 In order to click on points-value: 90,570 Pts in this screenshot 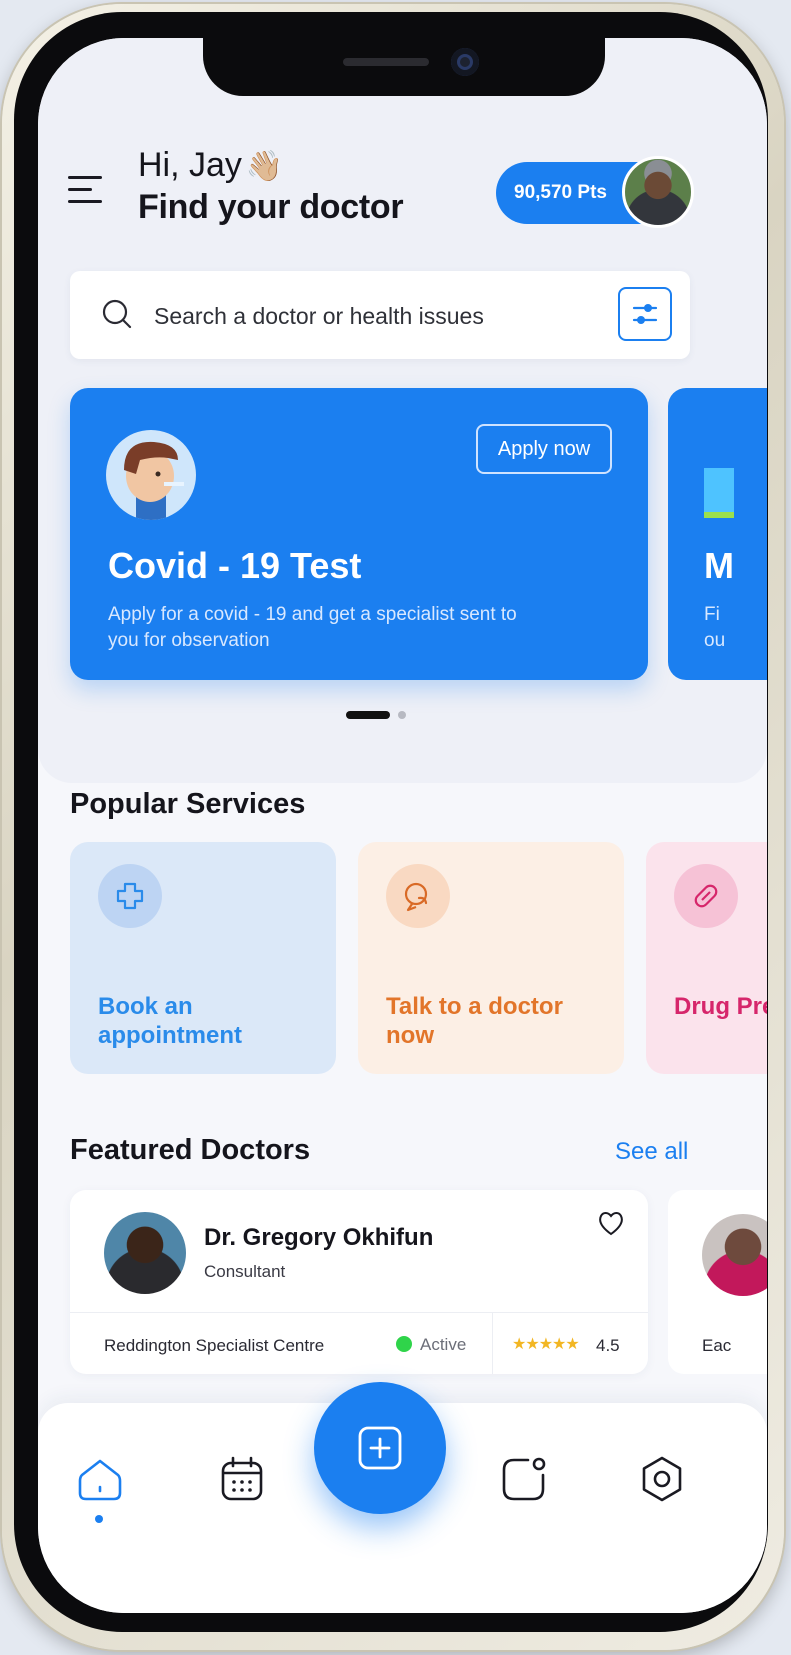, I will do `click(560, 192)`.